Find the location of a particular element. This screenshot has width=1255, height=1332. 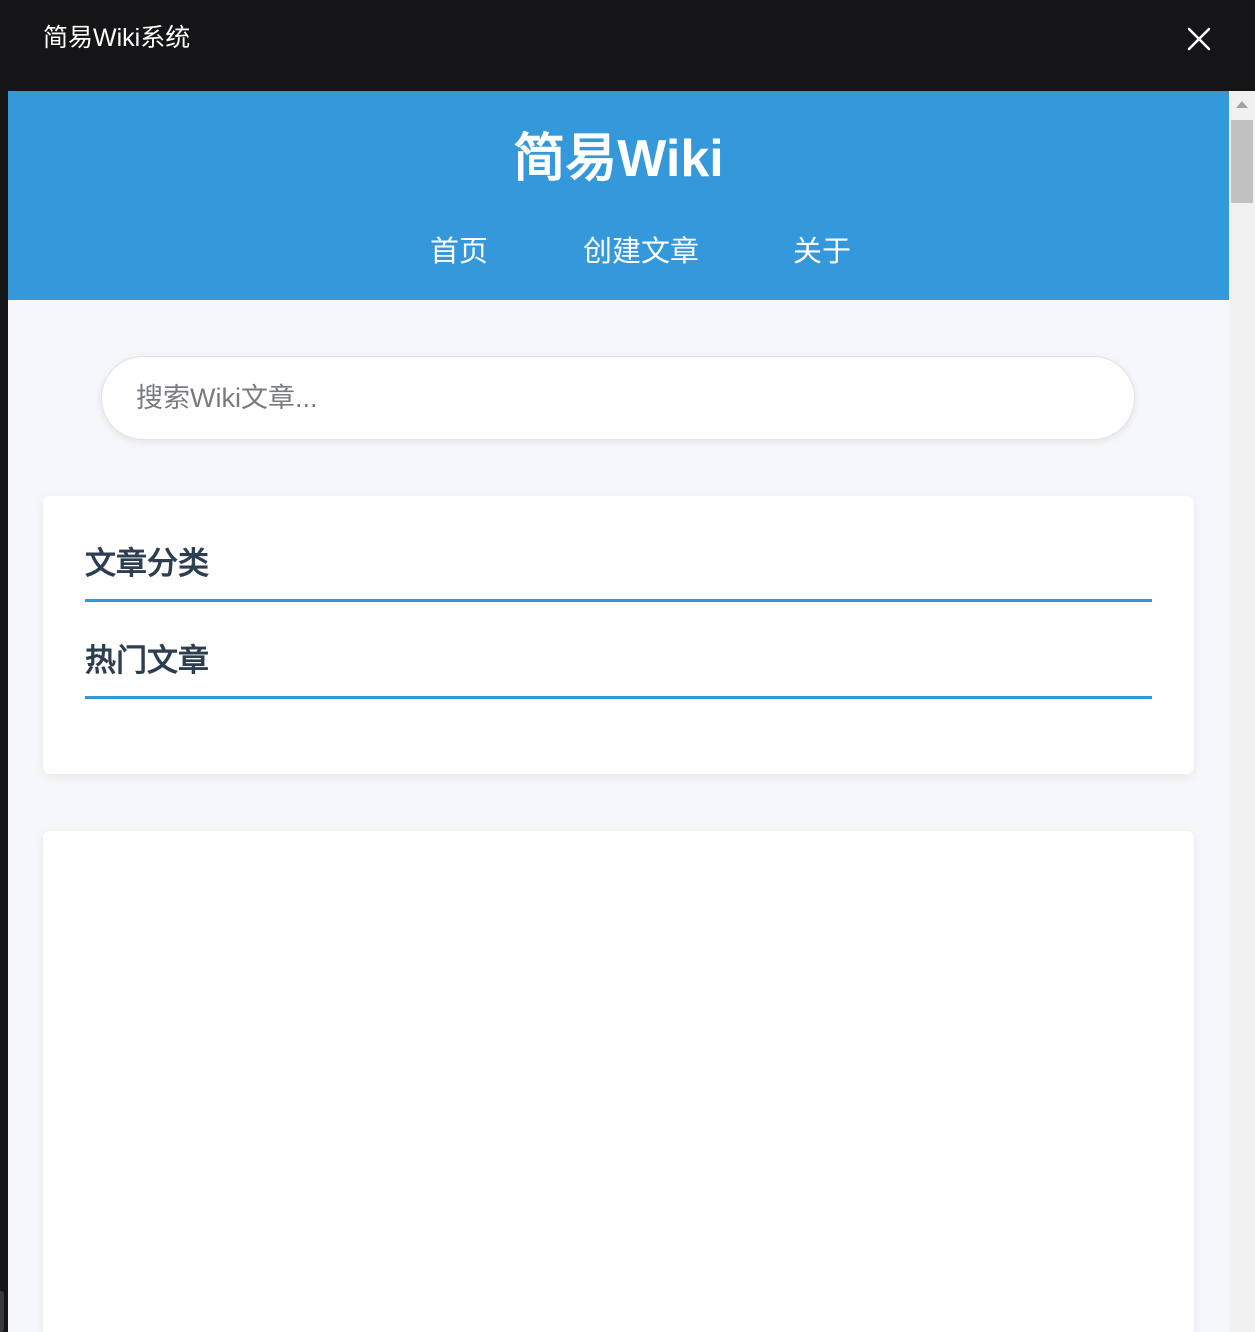

window-title: 简易Wiki系统 is located at coordinates (117, 38).